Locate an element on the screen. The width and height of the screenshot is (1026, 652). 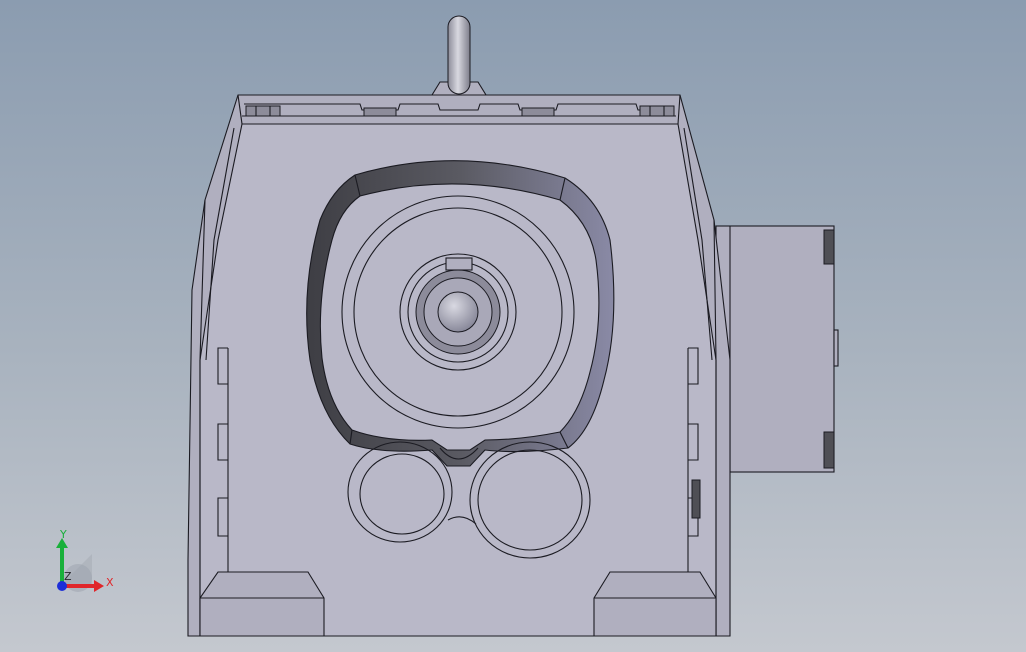
y-axis-label: Y is located at coordinates (63, 534).